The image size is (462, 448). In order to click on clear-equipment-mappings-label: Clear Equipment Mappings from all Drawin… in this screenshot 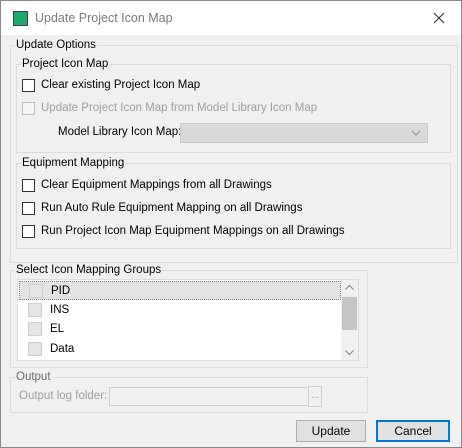, I will do `click(156, 185)`.